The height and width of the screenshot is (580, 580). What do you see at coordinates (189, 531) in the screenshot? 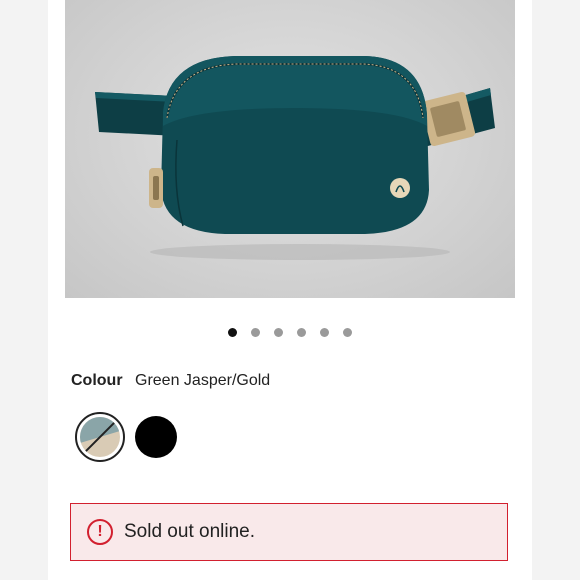
I see `sold-out-text: Sold out online.` at bounding box center [189, 531].